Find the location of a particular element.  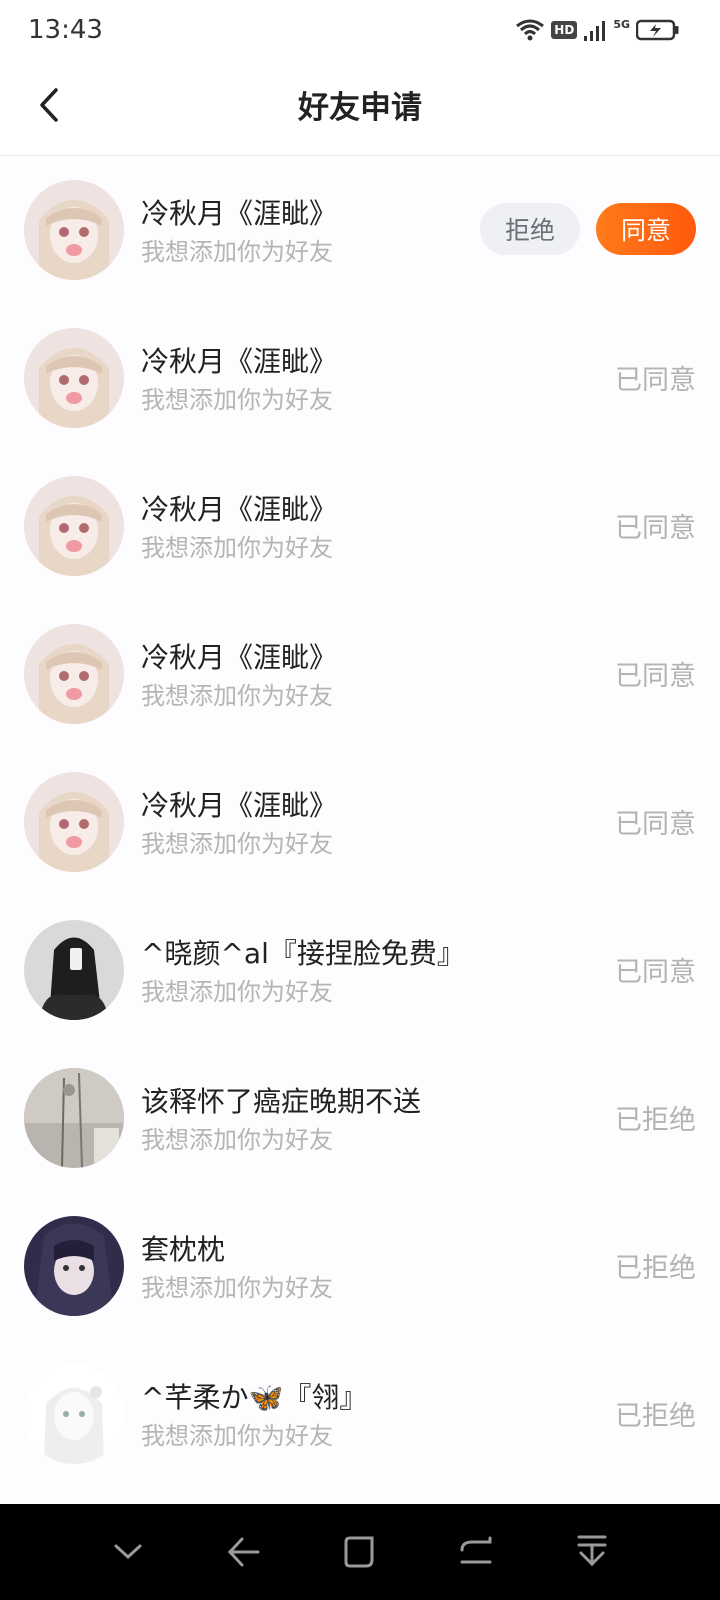

back-arrow-icon is located at coordinates (243, 1552).